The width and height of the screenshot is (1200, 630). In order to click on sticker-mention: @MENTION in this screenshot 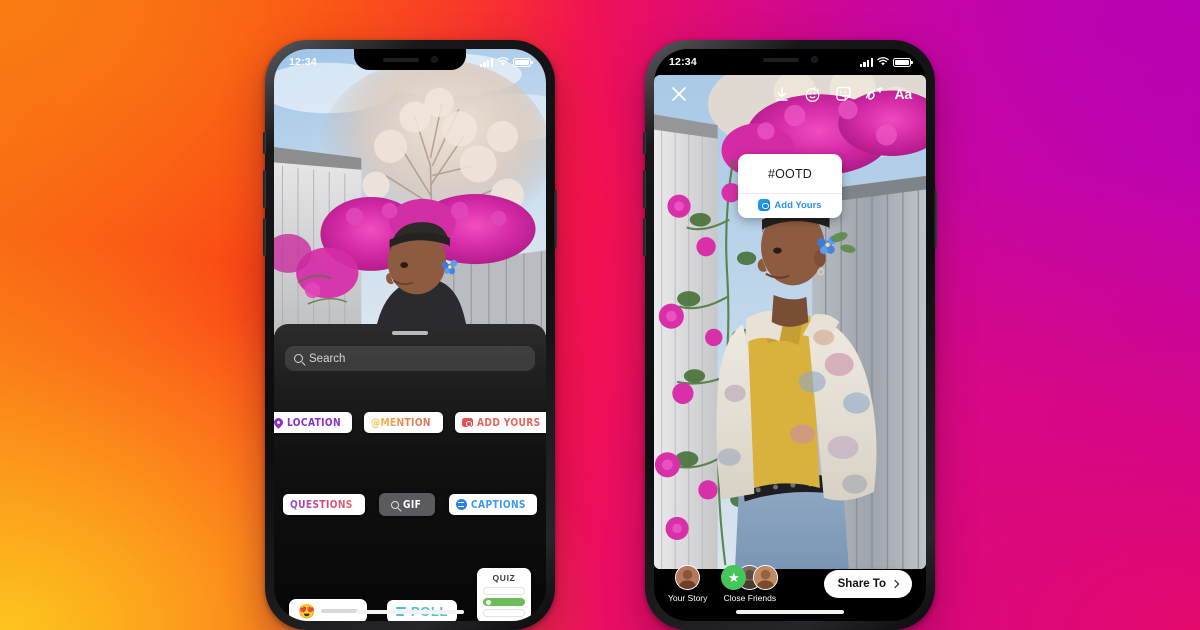, I will do `click(404, 422)`.